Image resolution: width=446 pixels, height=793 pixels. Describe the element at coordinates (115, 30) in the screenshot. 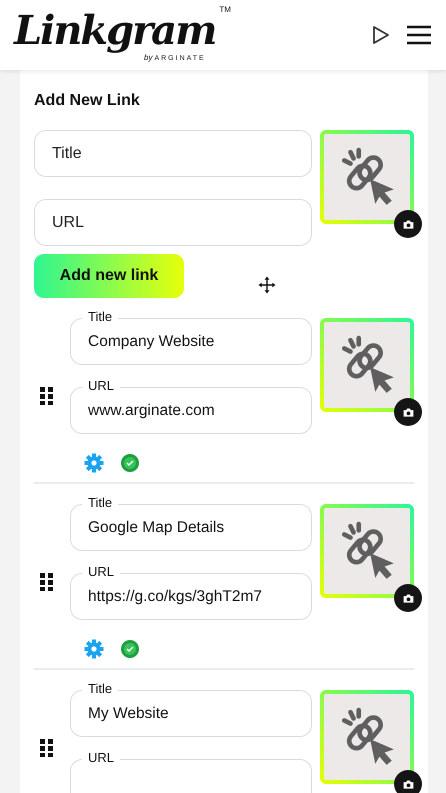

I see `logo-wordmark: Linkgram` at that location.